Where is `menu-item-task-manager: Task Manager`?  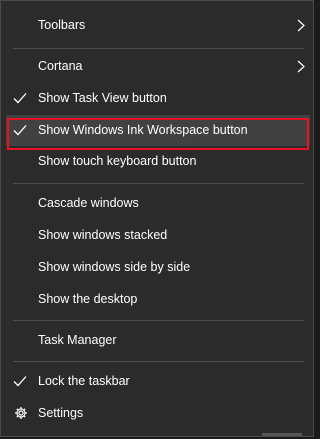 menu-item-task-manager: Task Manager is located at coordinates (158, 340).